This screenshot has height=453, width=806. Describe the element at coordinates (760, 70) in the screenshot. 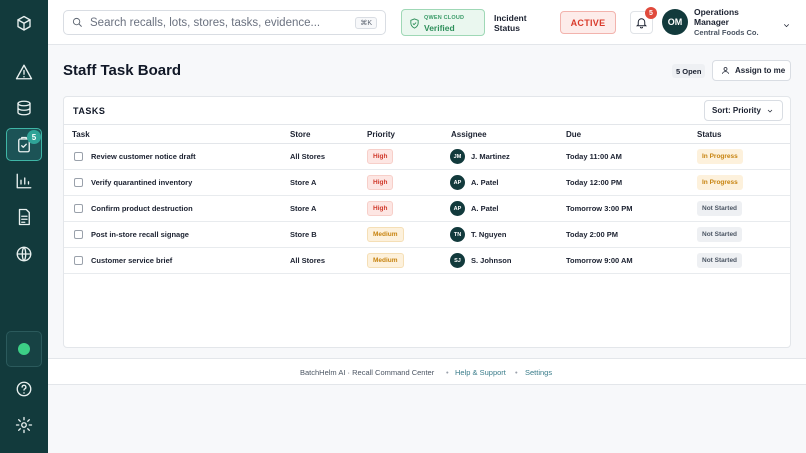

I see `assign-button-label: Assign to me` at that location.